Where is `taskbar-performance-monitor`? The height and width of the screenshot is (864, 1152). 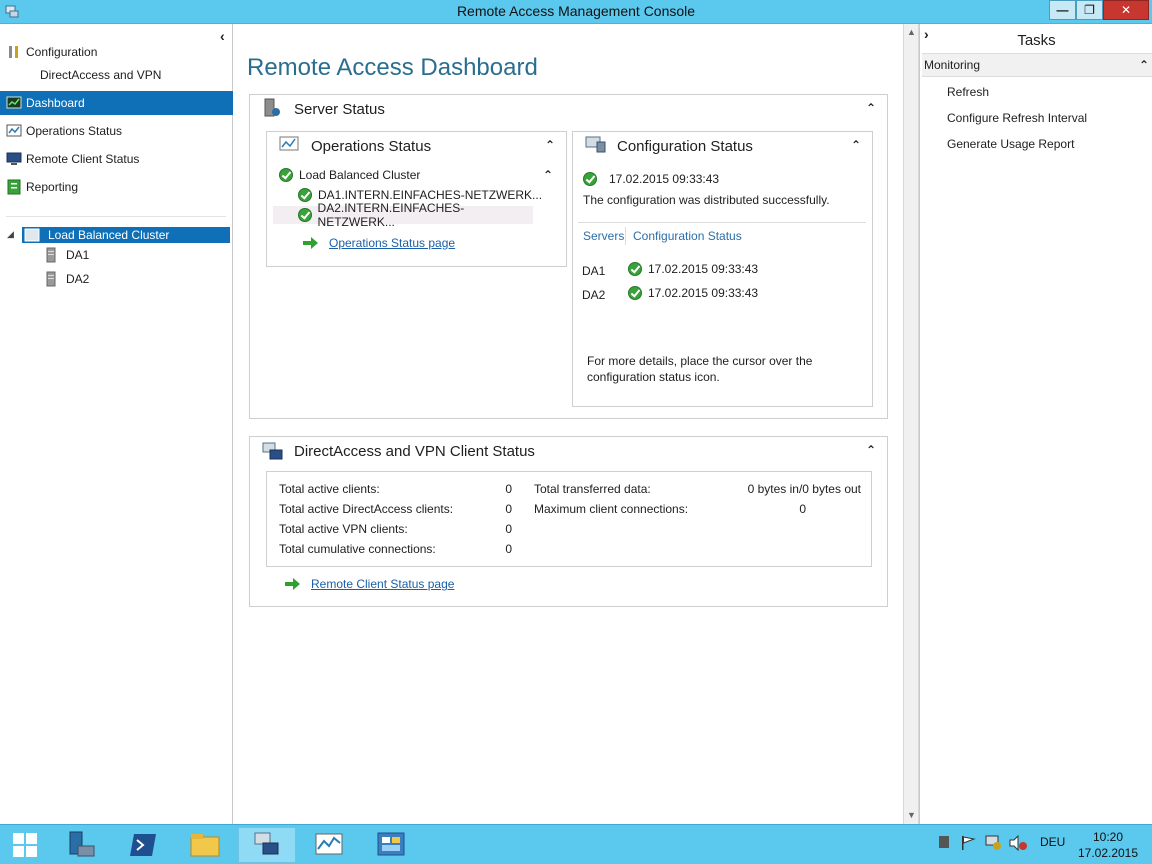
taskbar-performance-monitor is located at coordinates (329, 845).